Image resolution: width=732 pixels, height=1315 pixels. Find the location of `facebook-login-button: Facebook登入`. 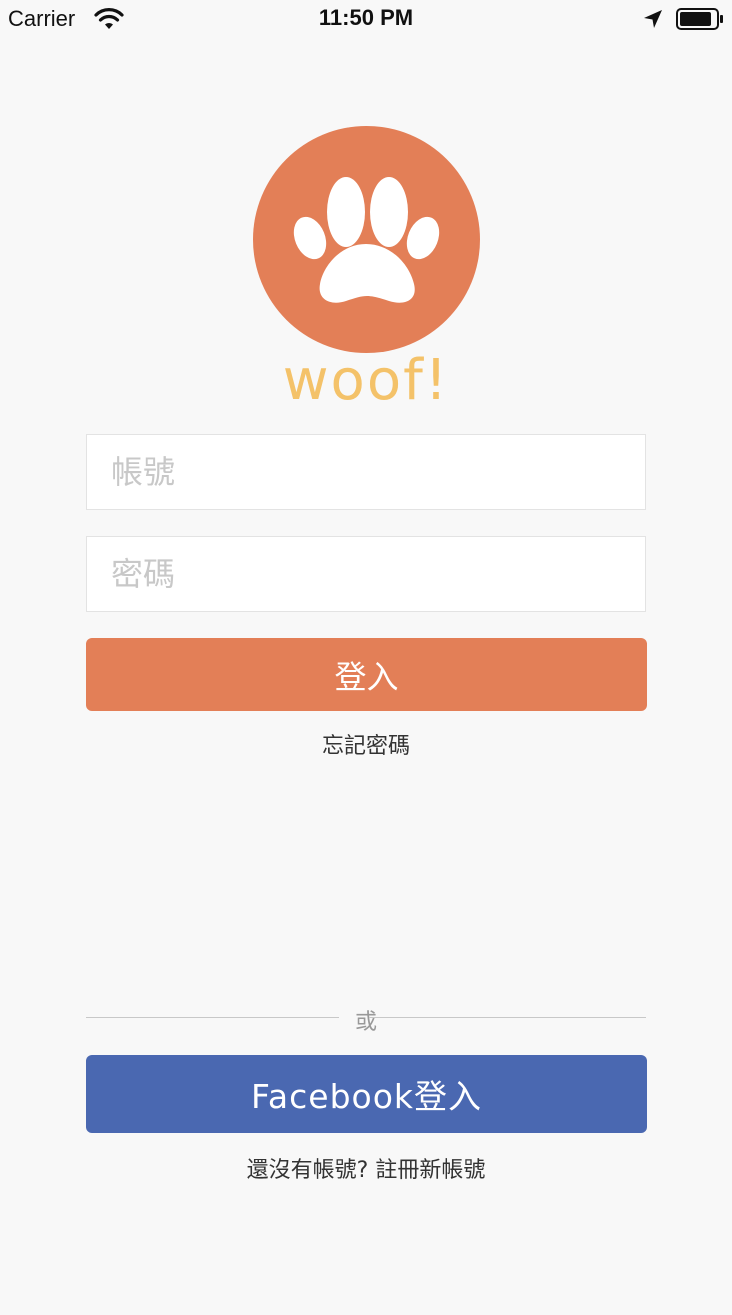

facebook-login-button: Facebook登入 is located at coordinates (366, 1094).